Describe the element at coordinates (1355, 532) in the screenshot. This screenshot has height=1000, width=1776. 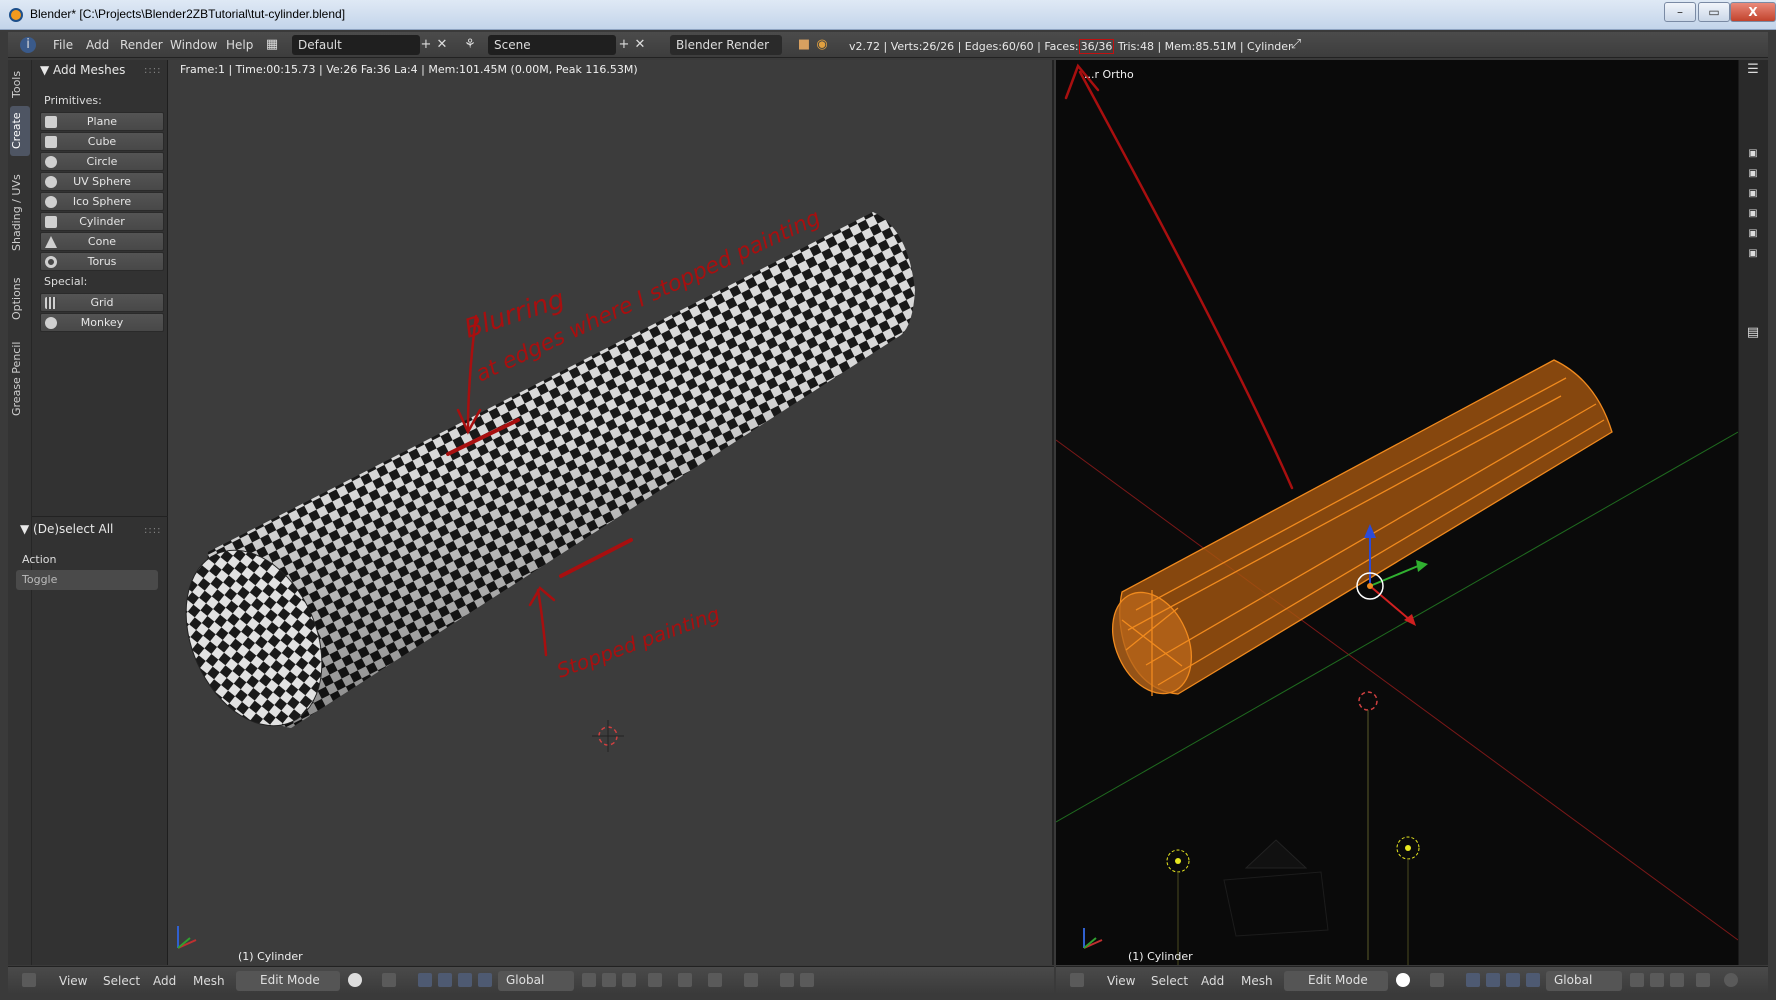
I see `selected-cylinder-mesh` at that location.